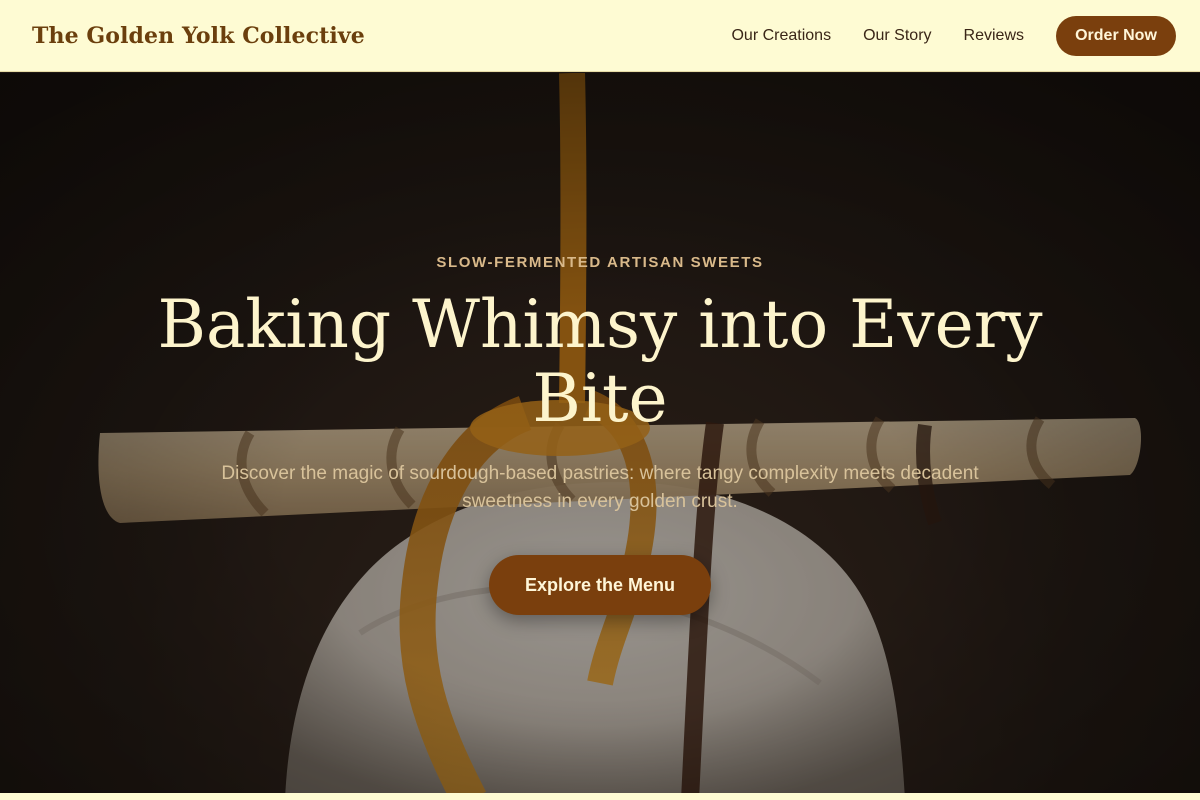  Describe the element at coordinates (600, 585) in the screenshot. I see `explore-menu-button: Explore the Menu` at that location.